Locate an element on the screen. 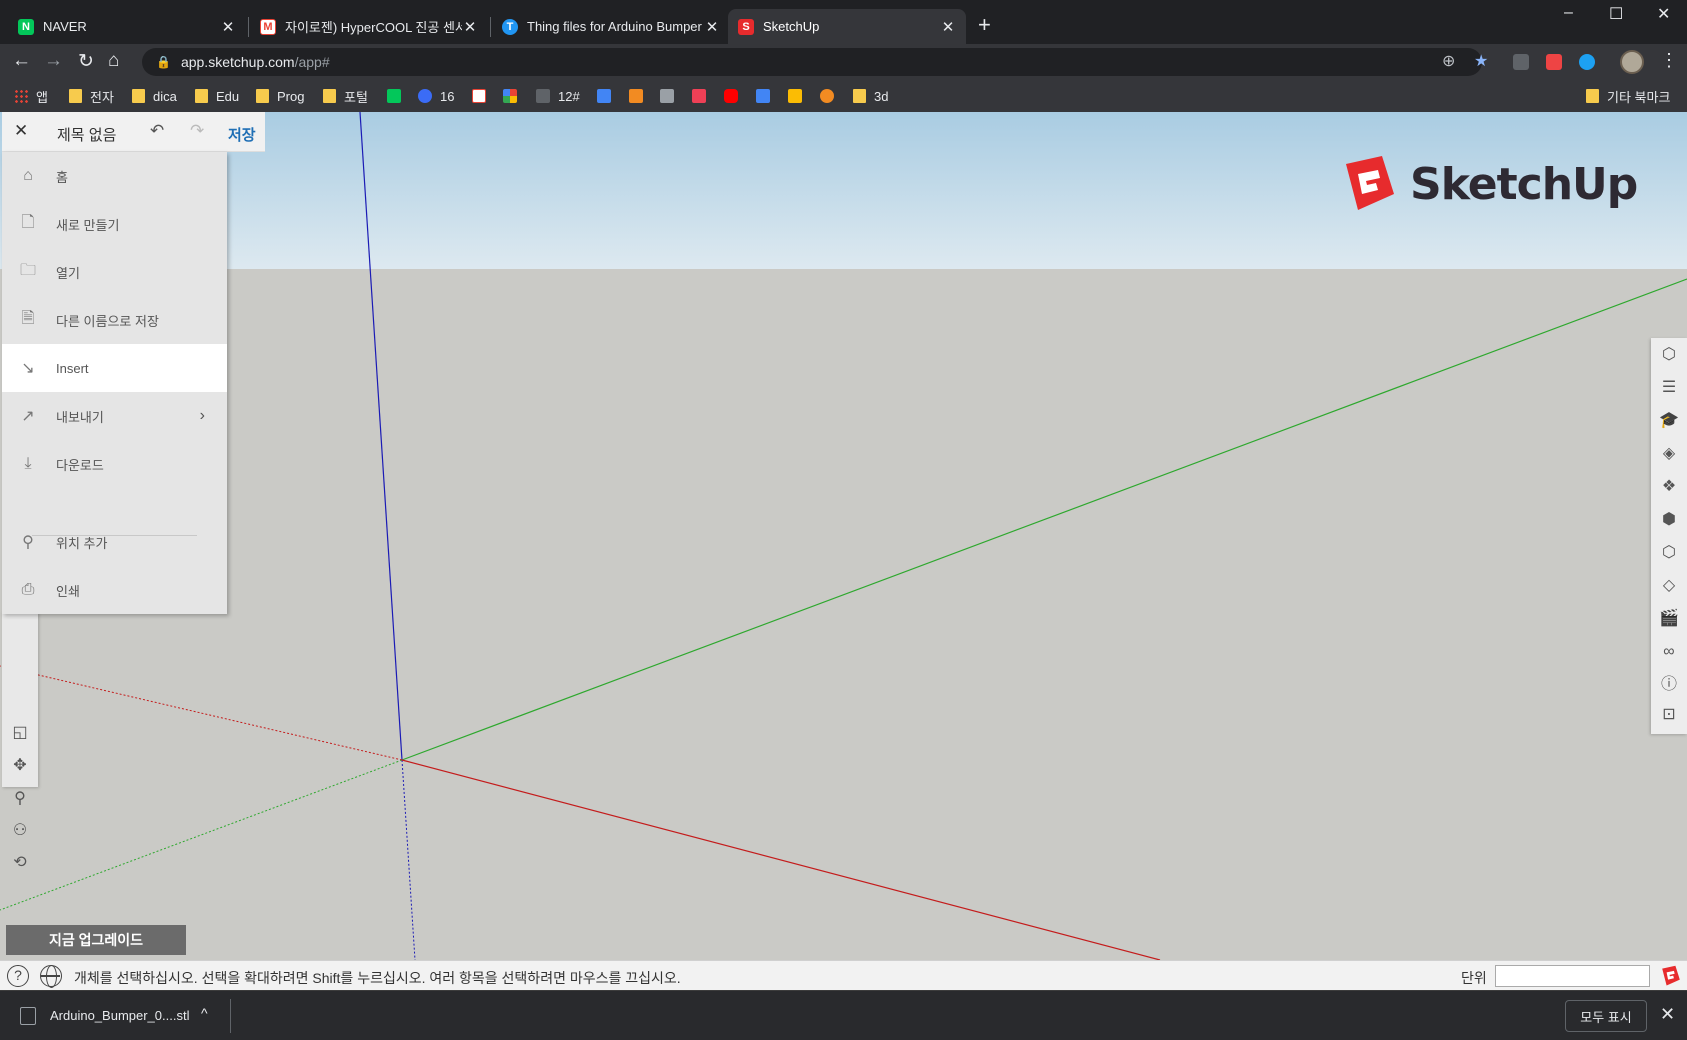 Image resolution: width=1687 pixels, height=1040 pixels. menu-kebab-icon: ⋮ is located at coordinates (1669, 60).